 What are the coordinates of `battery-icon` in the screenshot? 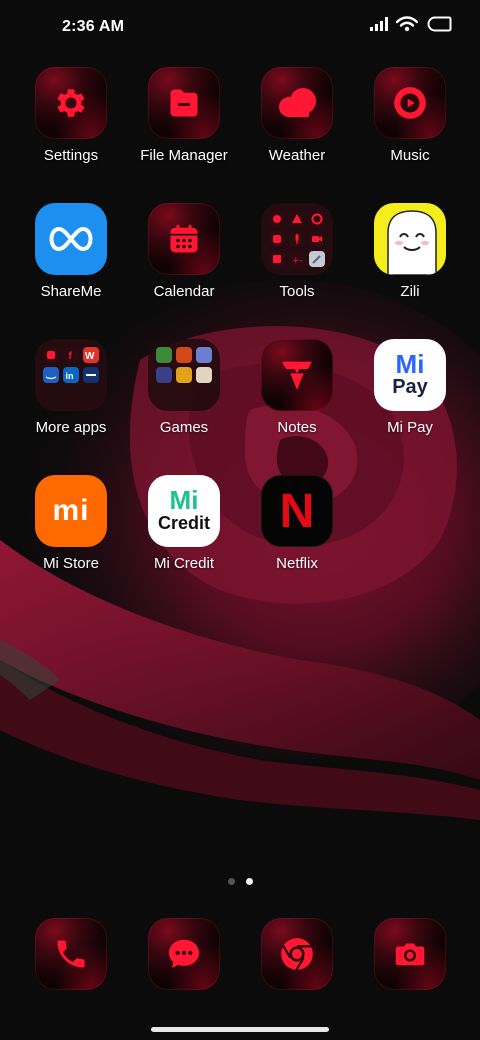 It's located at (439, 24).